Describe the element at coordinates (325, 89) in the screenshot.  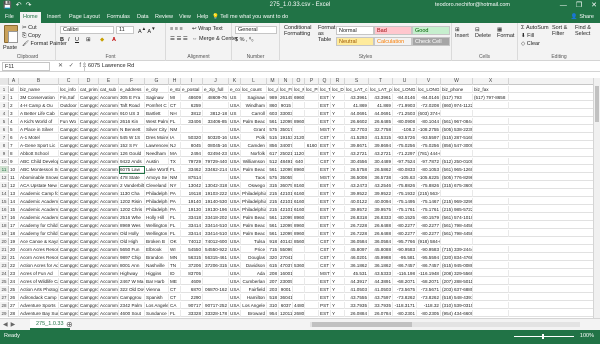
I see `header-cell: loc_TZ` at that location.